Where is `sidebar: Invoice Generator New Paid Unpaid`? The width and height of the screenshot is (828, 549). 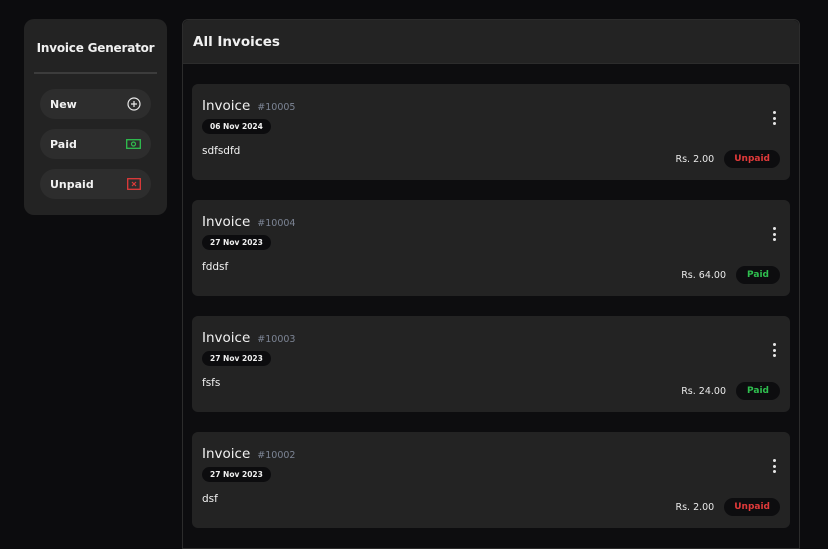 sidebar: Invoice Generator New Paid Unpaid is located at coordinates (95, 117).